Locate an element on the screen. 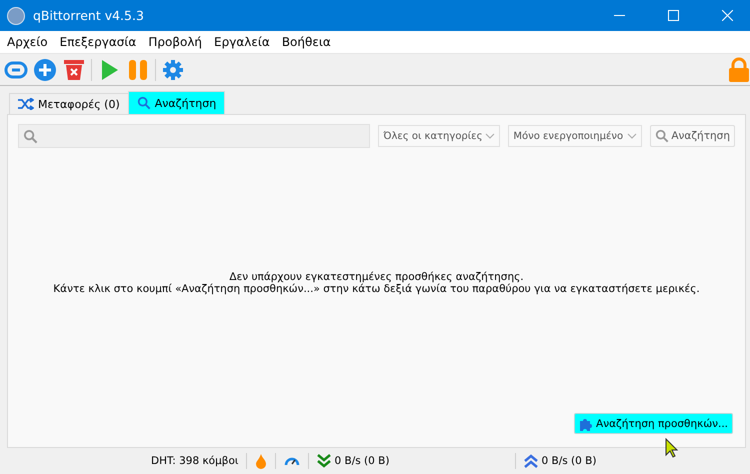 This screenshot has height=474, width=750. shuffle-icon is located at coordinates (26, 104).